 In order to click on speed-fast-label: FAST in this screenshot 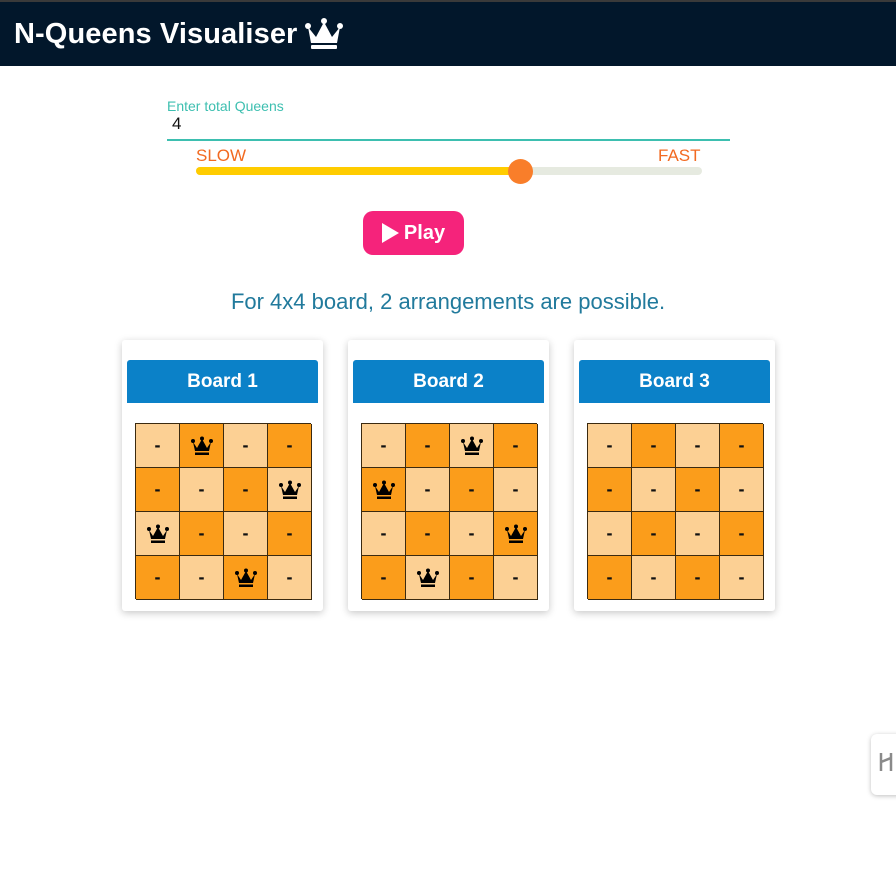, I will do `click(679, 155)`.